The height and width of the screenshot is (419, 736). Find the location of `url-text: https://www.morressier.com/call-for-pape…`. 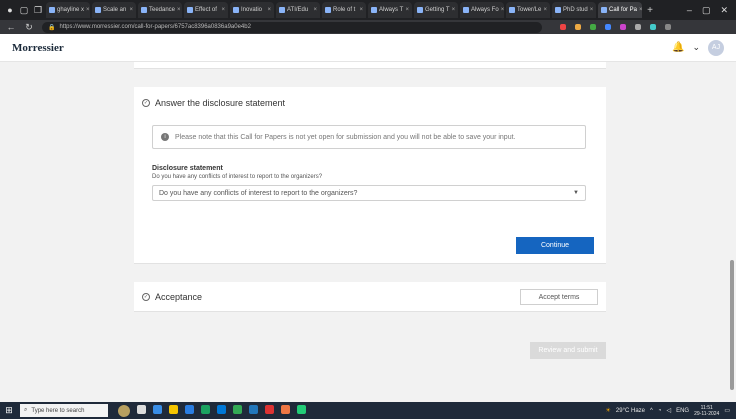

url-text: https://www.morressier.com/call-for-pape… is located at coordinates (155, 27).